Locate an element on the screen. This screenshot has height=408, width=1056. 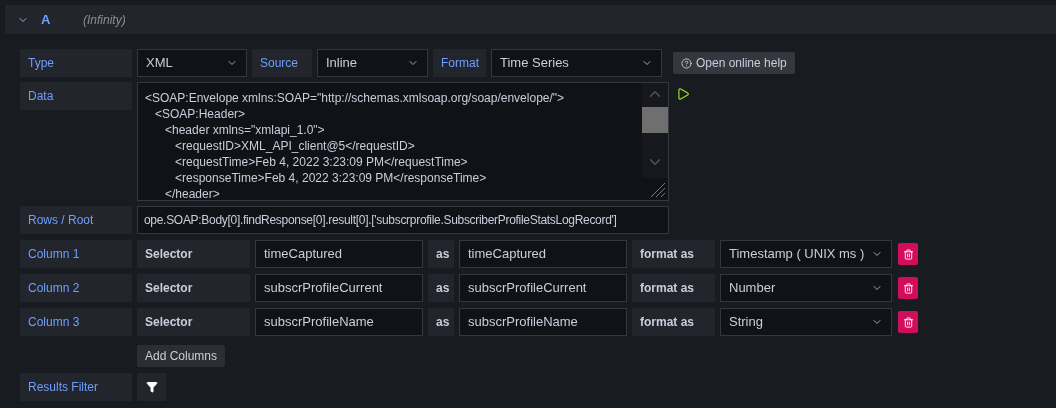
field-label: Column 2 is located at coordinates (76, 288).